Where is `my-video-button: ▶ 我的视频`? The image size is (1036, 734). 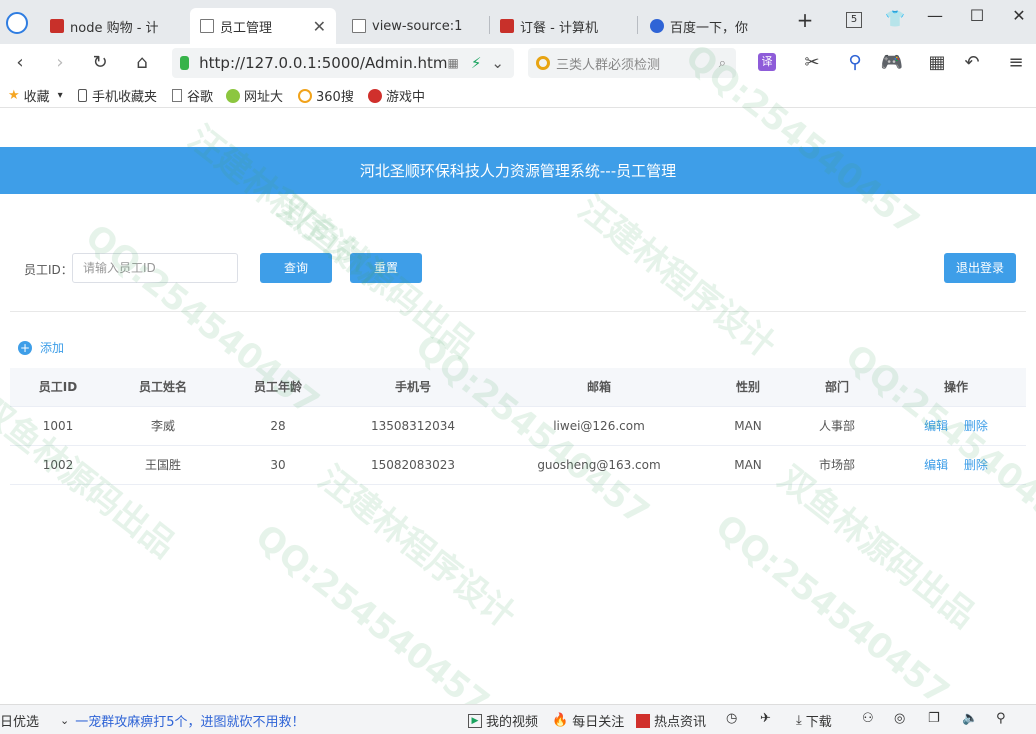
my-video-button: ▶ 我的视频 is located at coordinates (503, 720).